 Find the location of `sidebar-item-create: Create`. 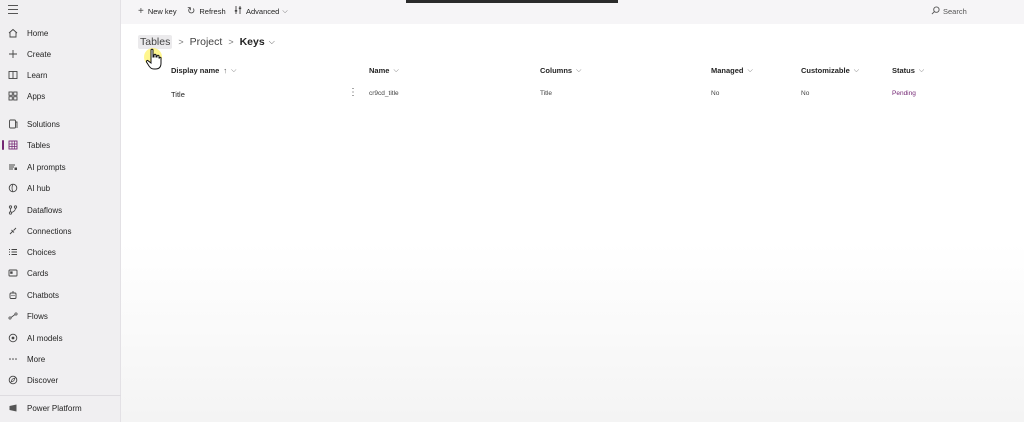

sidebar-item-create: Create is located at coordinates (60, 54).